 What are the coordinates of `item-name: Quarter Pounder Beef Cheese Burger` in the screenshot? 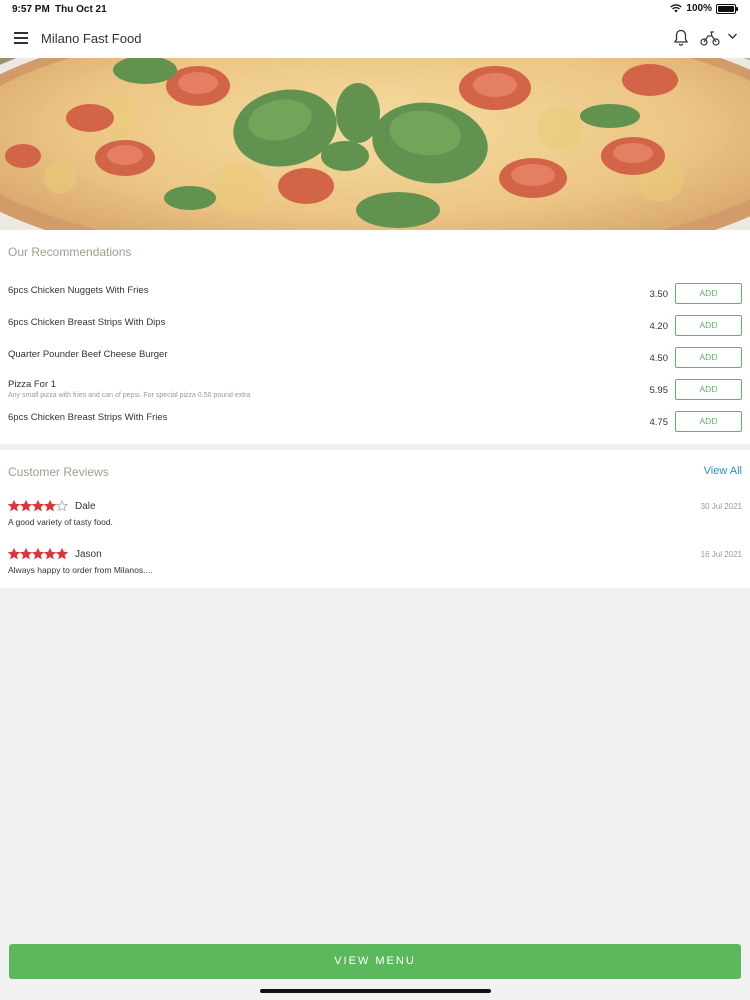 It's located at (88, 354).